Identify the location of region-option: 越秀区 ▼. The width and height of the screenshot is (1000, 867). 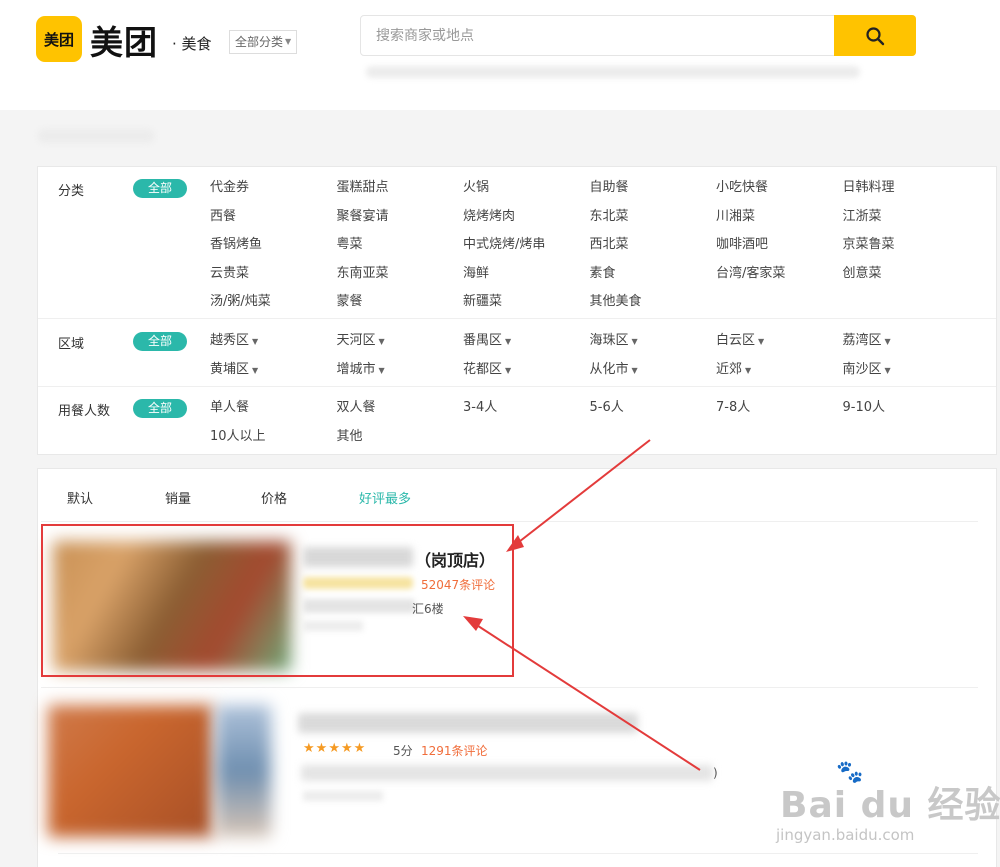
(273, 346).